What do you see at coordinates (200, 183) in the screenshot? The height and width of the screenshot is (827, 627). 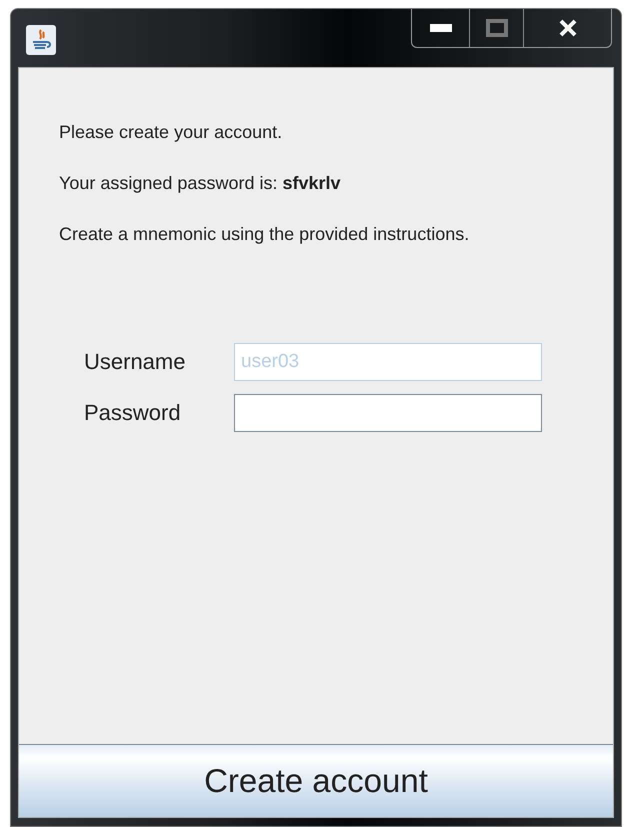 I see `message-text: Your assigned password is: sfvkrlv` at bounding box center [200, 183].